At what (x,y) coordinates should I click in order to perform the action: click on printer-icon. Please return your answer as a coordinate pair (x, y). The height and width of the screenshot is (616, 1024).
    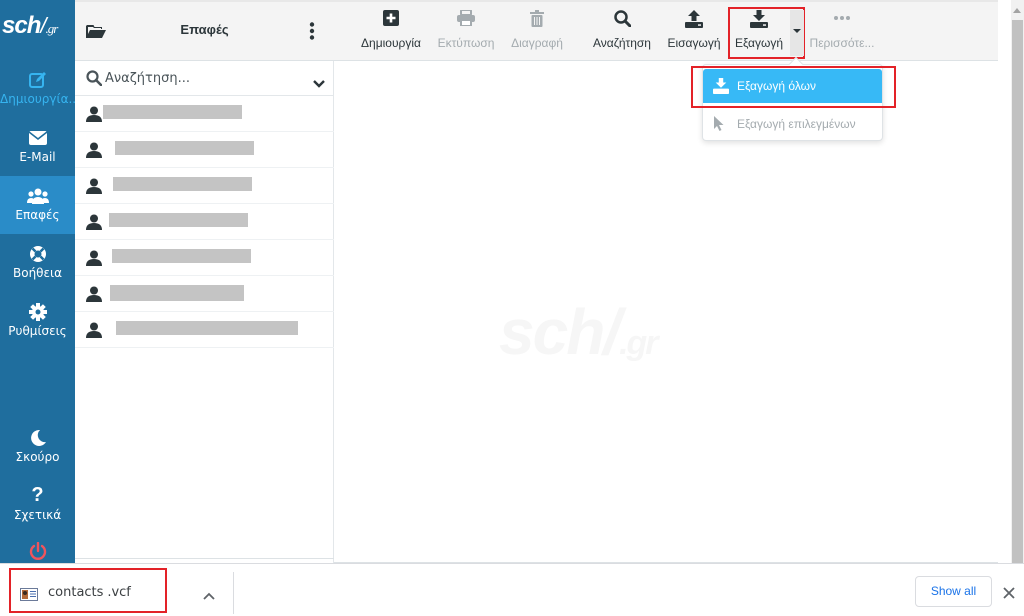
    Looking at the image, I should click on (466, 19).